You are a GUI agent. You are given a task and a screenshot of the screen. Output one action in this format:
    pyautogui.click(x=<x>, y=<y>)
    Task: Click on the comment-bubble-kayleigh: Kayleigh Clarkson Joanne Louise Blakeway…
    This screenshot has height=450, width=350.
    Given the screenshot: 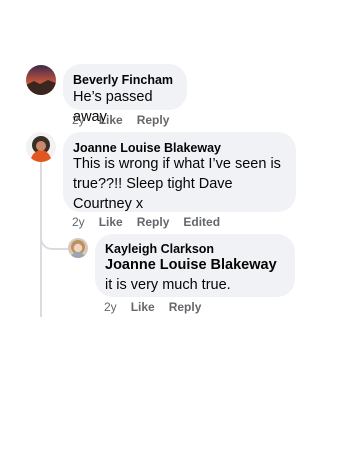 What is the action you would take?
    pyautogui.click(x=195, y=265)
    